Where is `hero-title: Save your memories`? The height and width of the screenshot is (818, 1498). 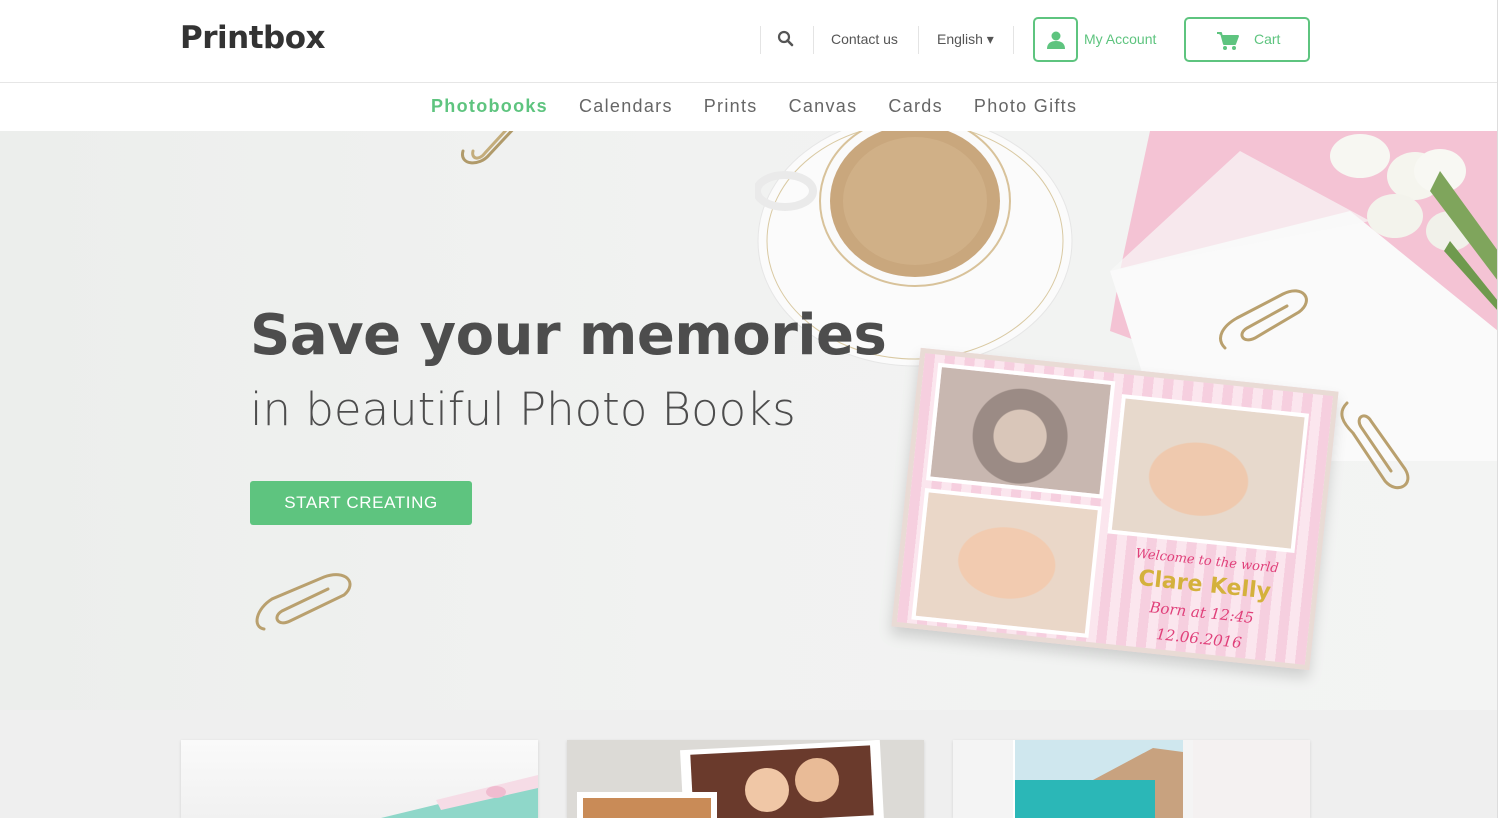 hero-title: Save your memories is located at coordinates (568, 335).